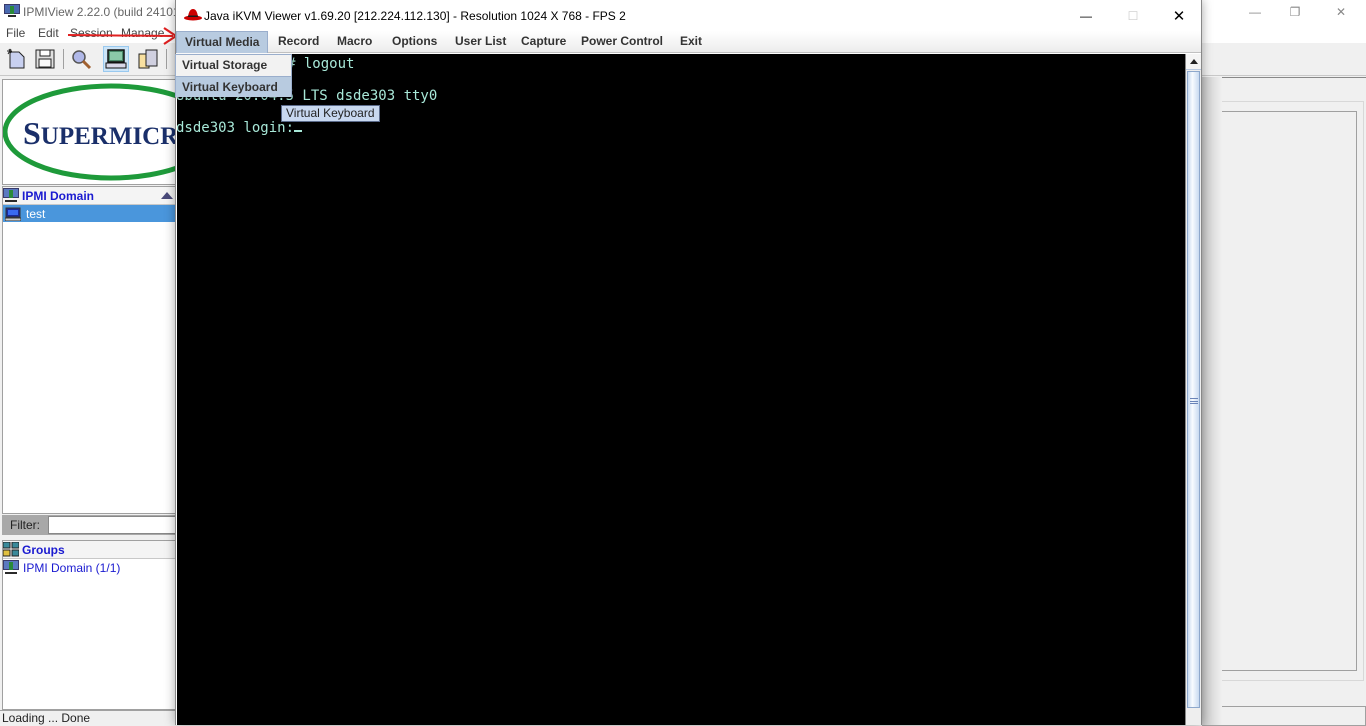 Image resolution: width=1366 pixels, height=726 pixels. Describe the element at coordinates (13, 214) in the screenshot. I see `host-icon` at that location.